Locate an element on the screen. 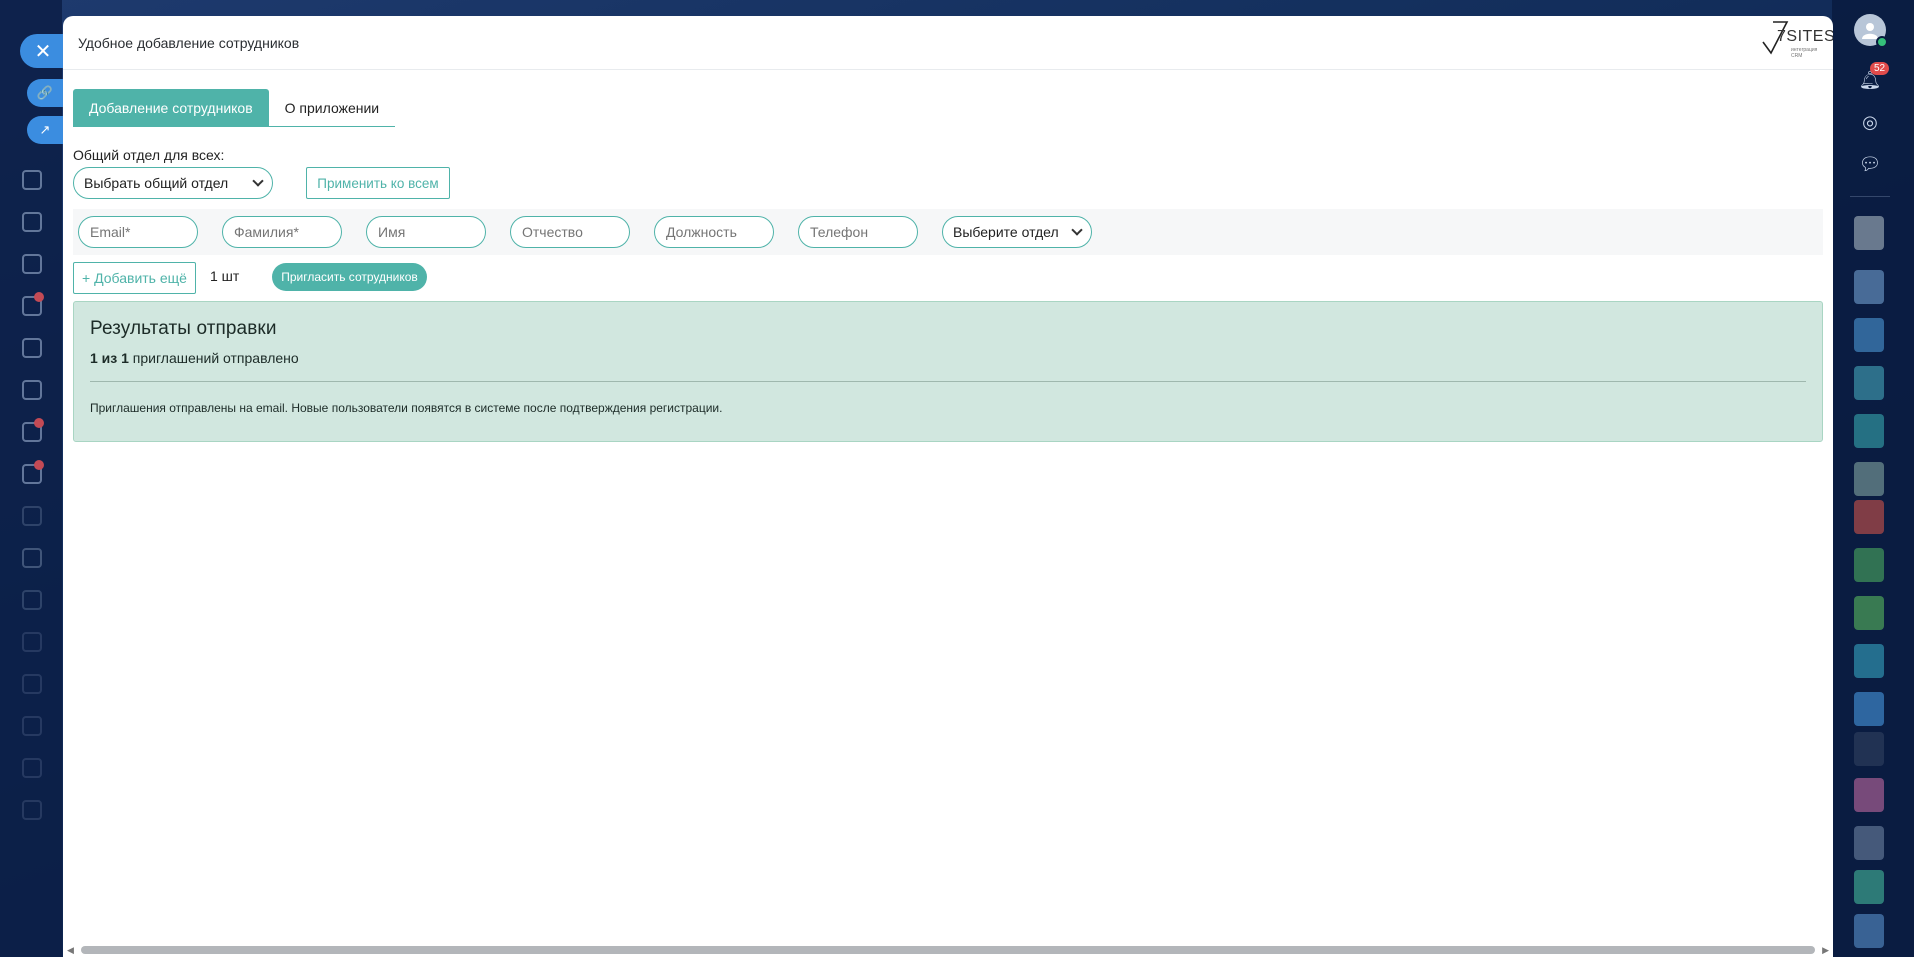 Image resolution: width=1914 pixels, height=957 pixels. horizontal-scrollbar: ◀ ▶ is located at coordinates (948, 949).